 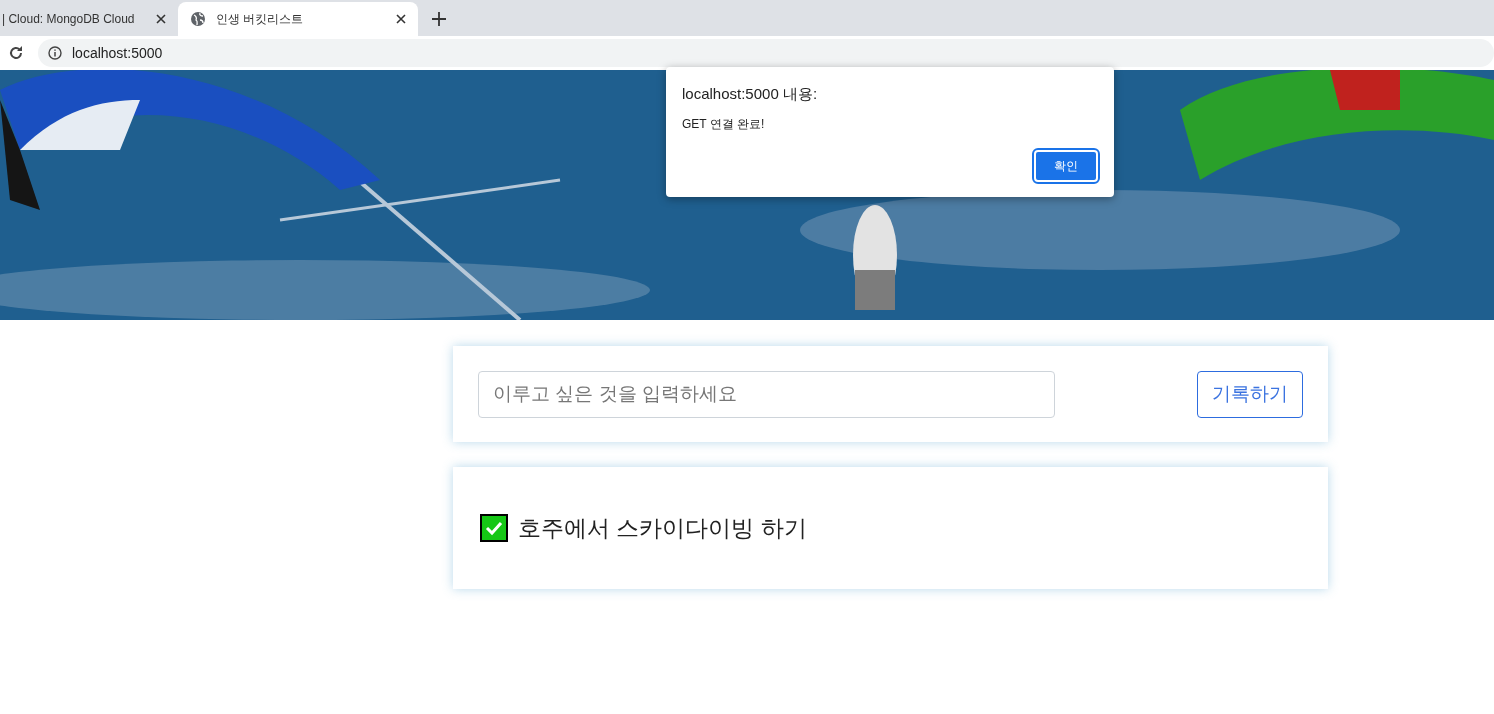 I want to click on ok-button: 확인, so click(x=1066, y=166).